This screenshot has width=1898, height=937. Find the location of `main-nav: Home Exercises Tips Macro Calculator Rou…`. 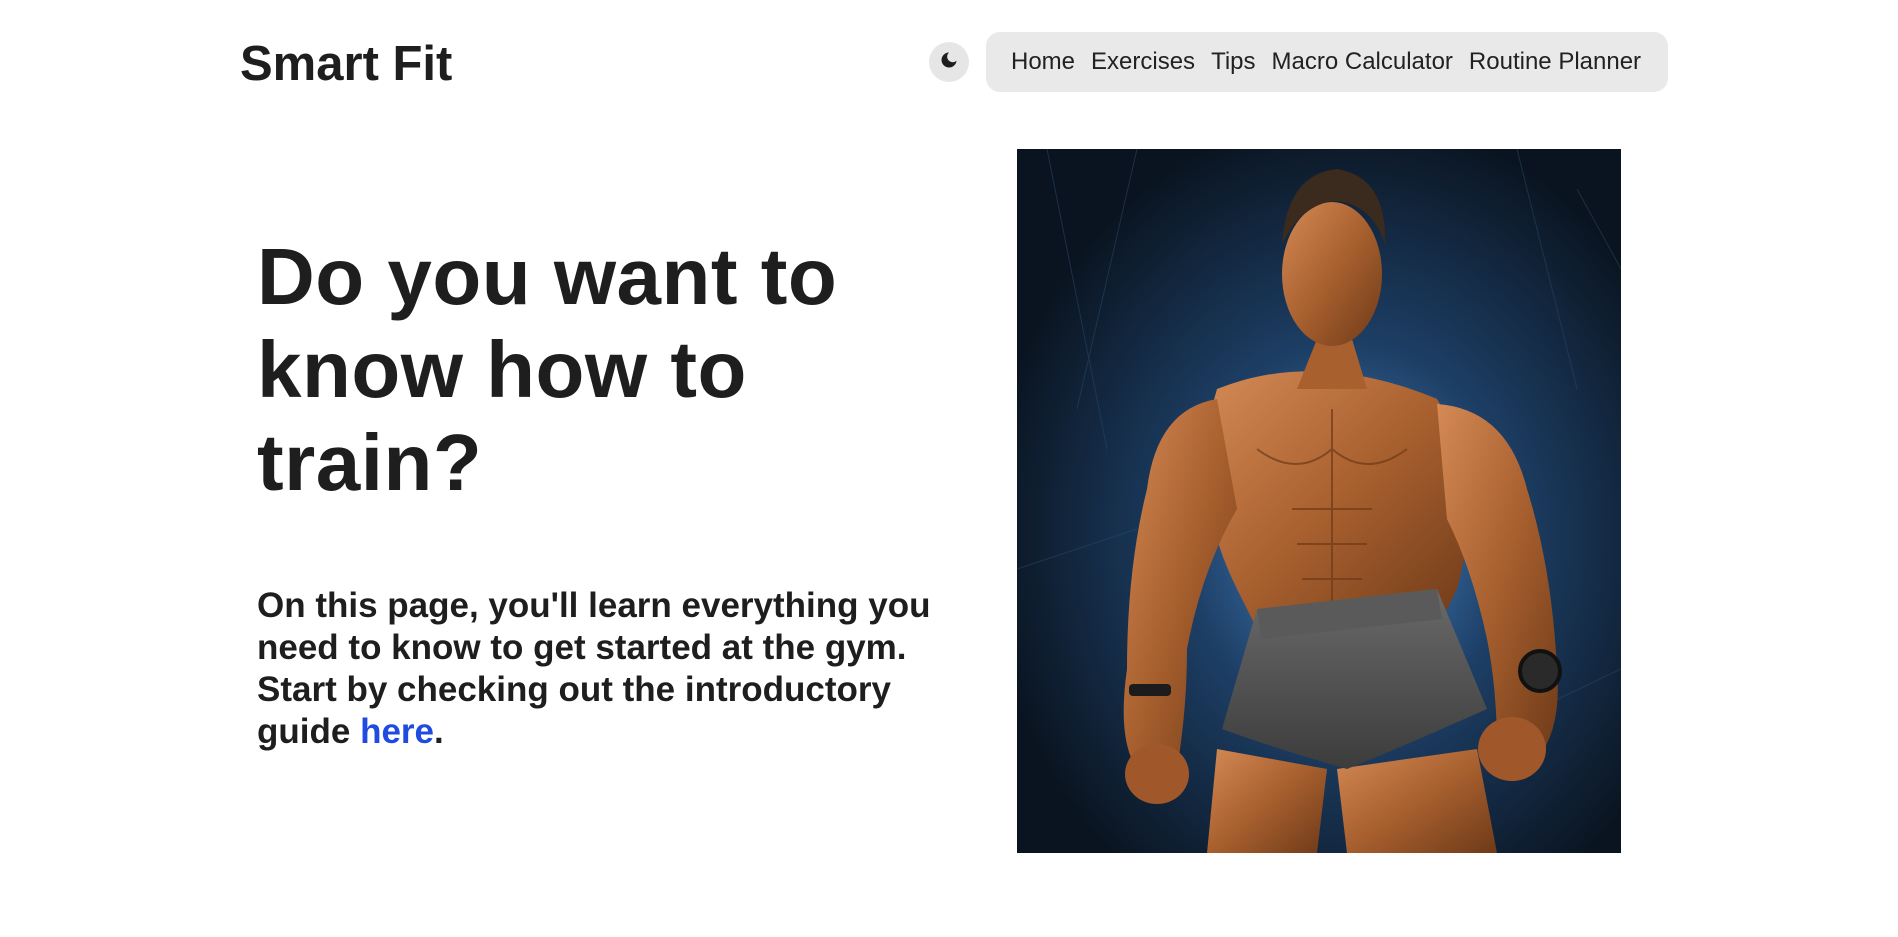

main-nav: Home Exercises Tips Macro Calculator Rou… is located at coordinates (1327, 62).